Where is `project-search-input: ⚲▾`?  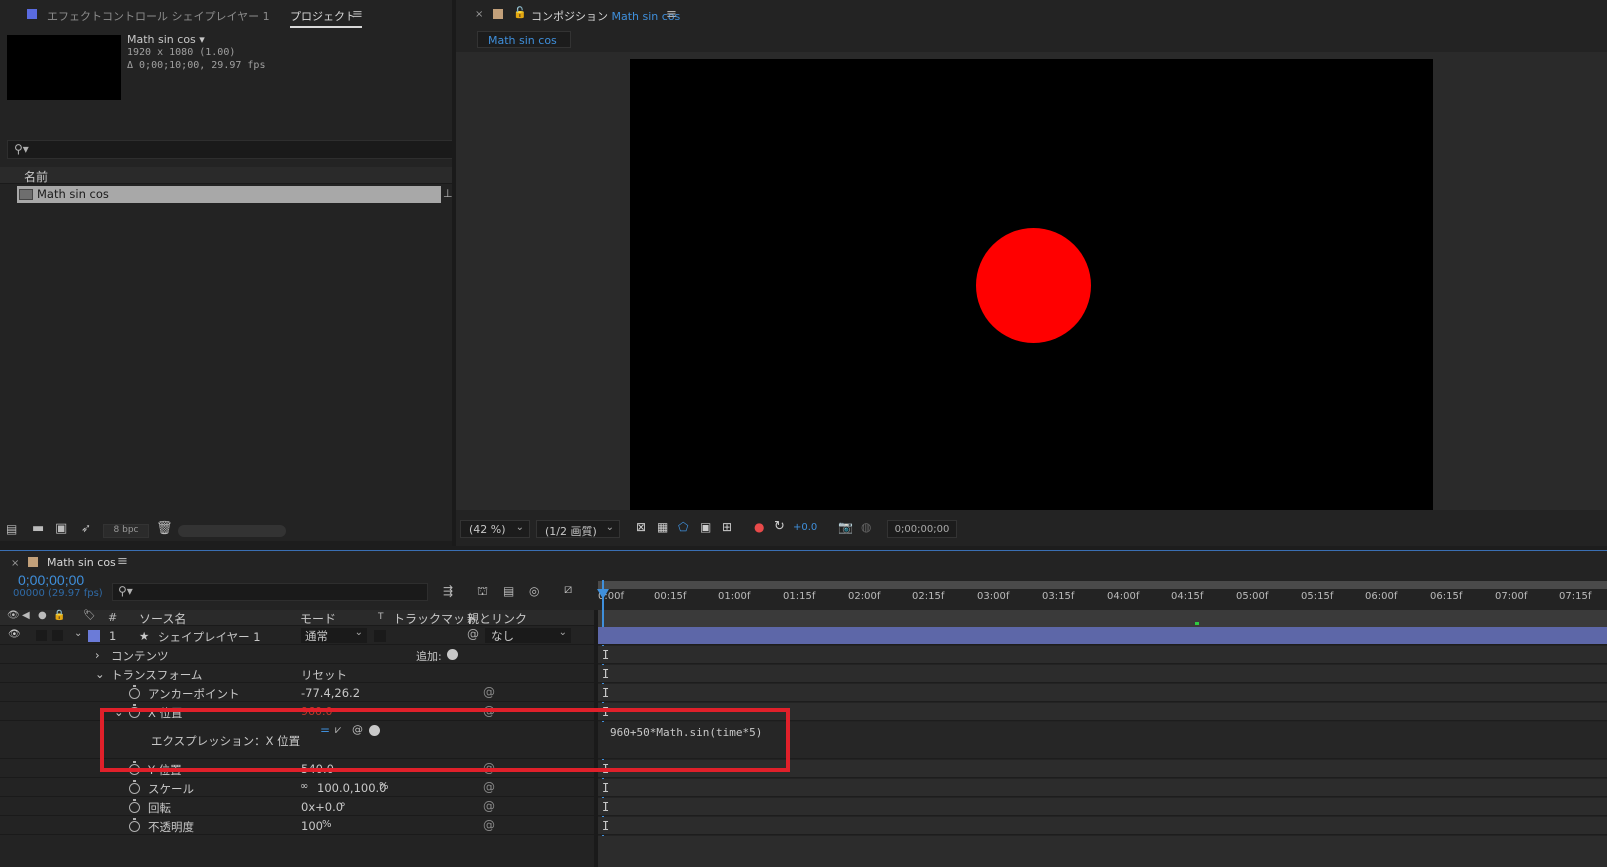
project-search-input: ⚲▾ is located at coordinates (231, 149).